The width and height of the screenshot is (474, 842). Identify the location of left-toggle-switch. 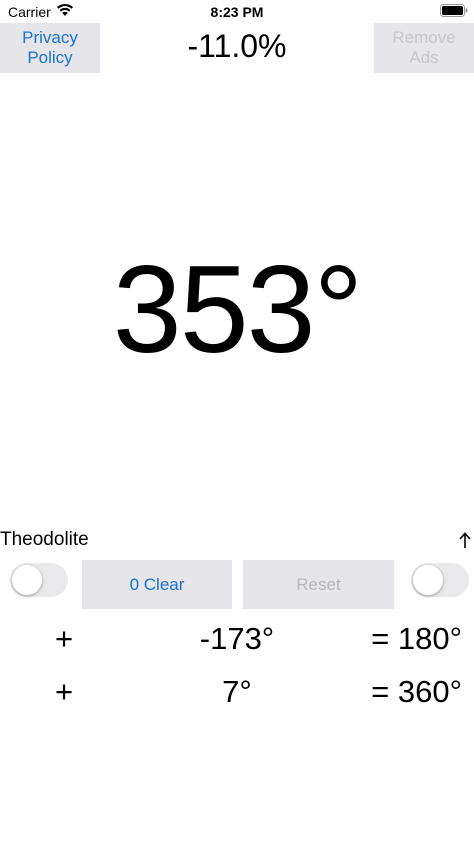
(39, 580).